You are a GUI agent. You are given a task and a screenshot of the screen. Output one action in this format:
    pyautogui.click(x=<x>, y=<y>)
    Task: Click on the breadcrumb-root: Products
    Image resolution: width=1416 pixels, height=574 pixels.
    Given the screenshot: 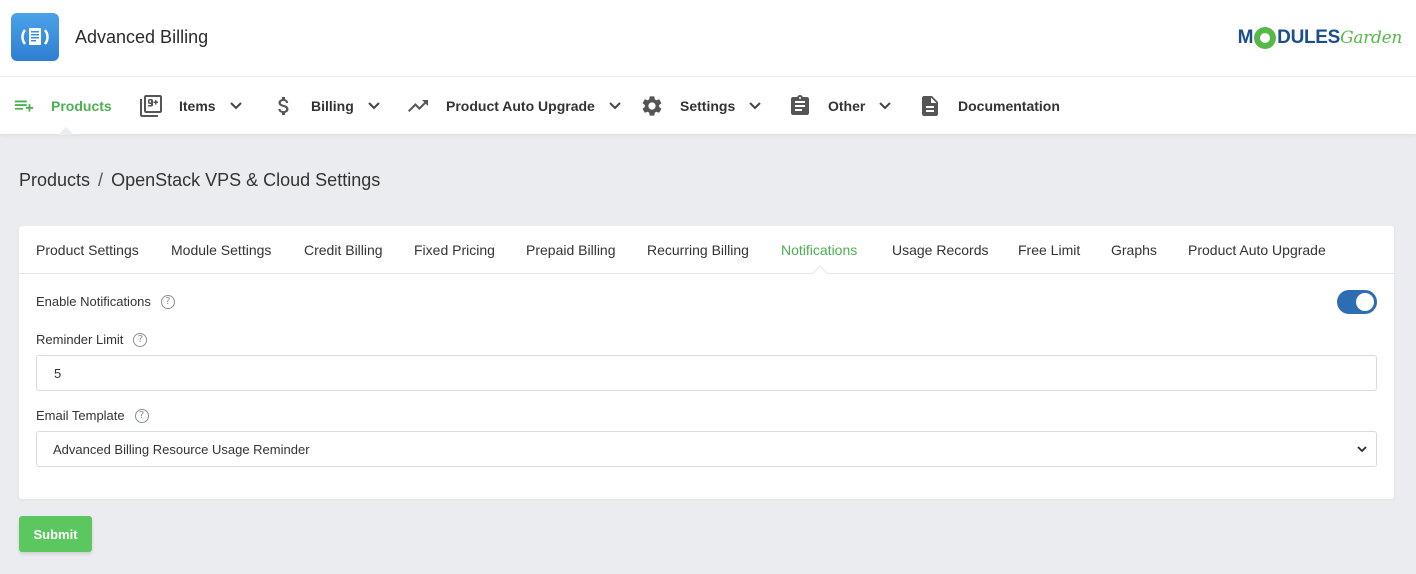 What is the action you would take?
    pyautogui.click(x=54, y=180)
    